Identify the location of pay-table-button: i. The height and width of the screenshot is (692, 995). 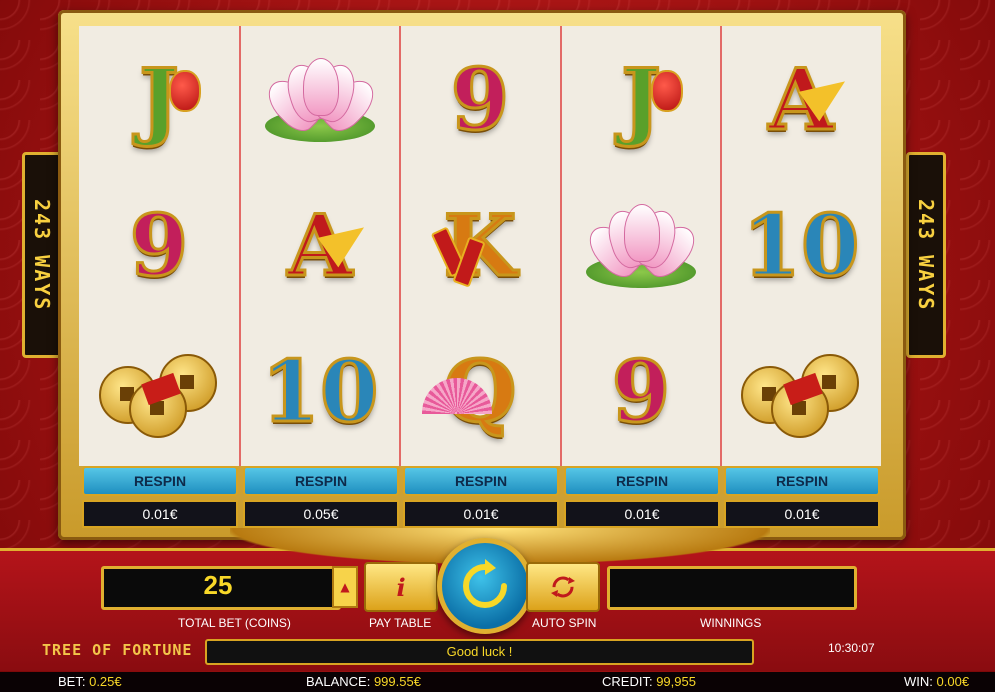
(401, 587).